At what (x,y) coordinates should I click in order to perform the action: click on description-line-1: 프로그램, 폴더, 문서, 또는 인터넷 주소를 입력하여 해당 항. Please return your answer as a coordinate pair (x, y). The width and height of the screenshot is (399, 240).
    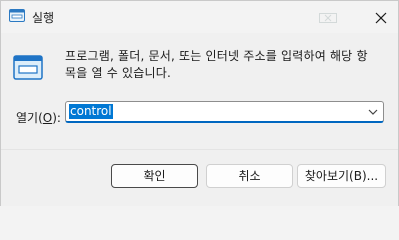
    Looking at the image, I should click on (216, 56).